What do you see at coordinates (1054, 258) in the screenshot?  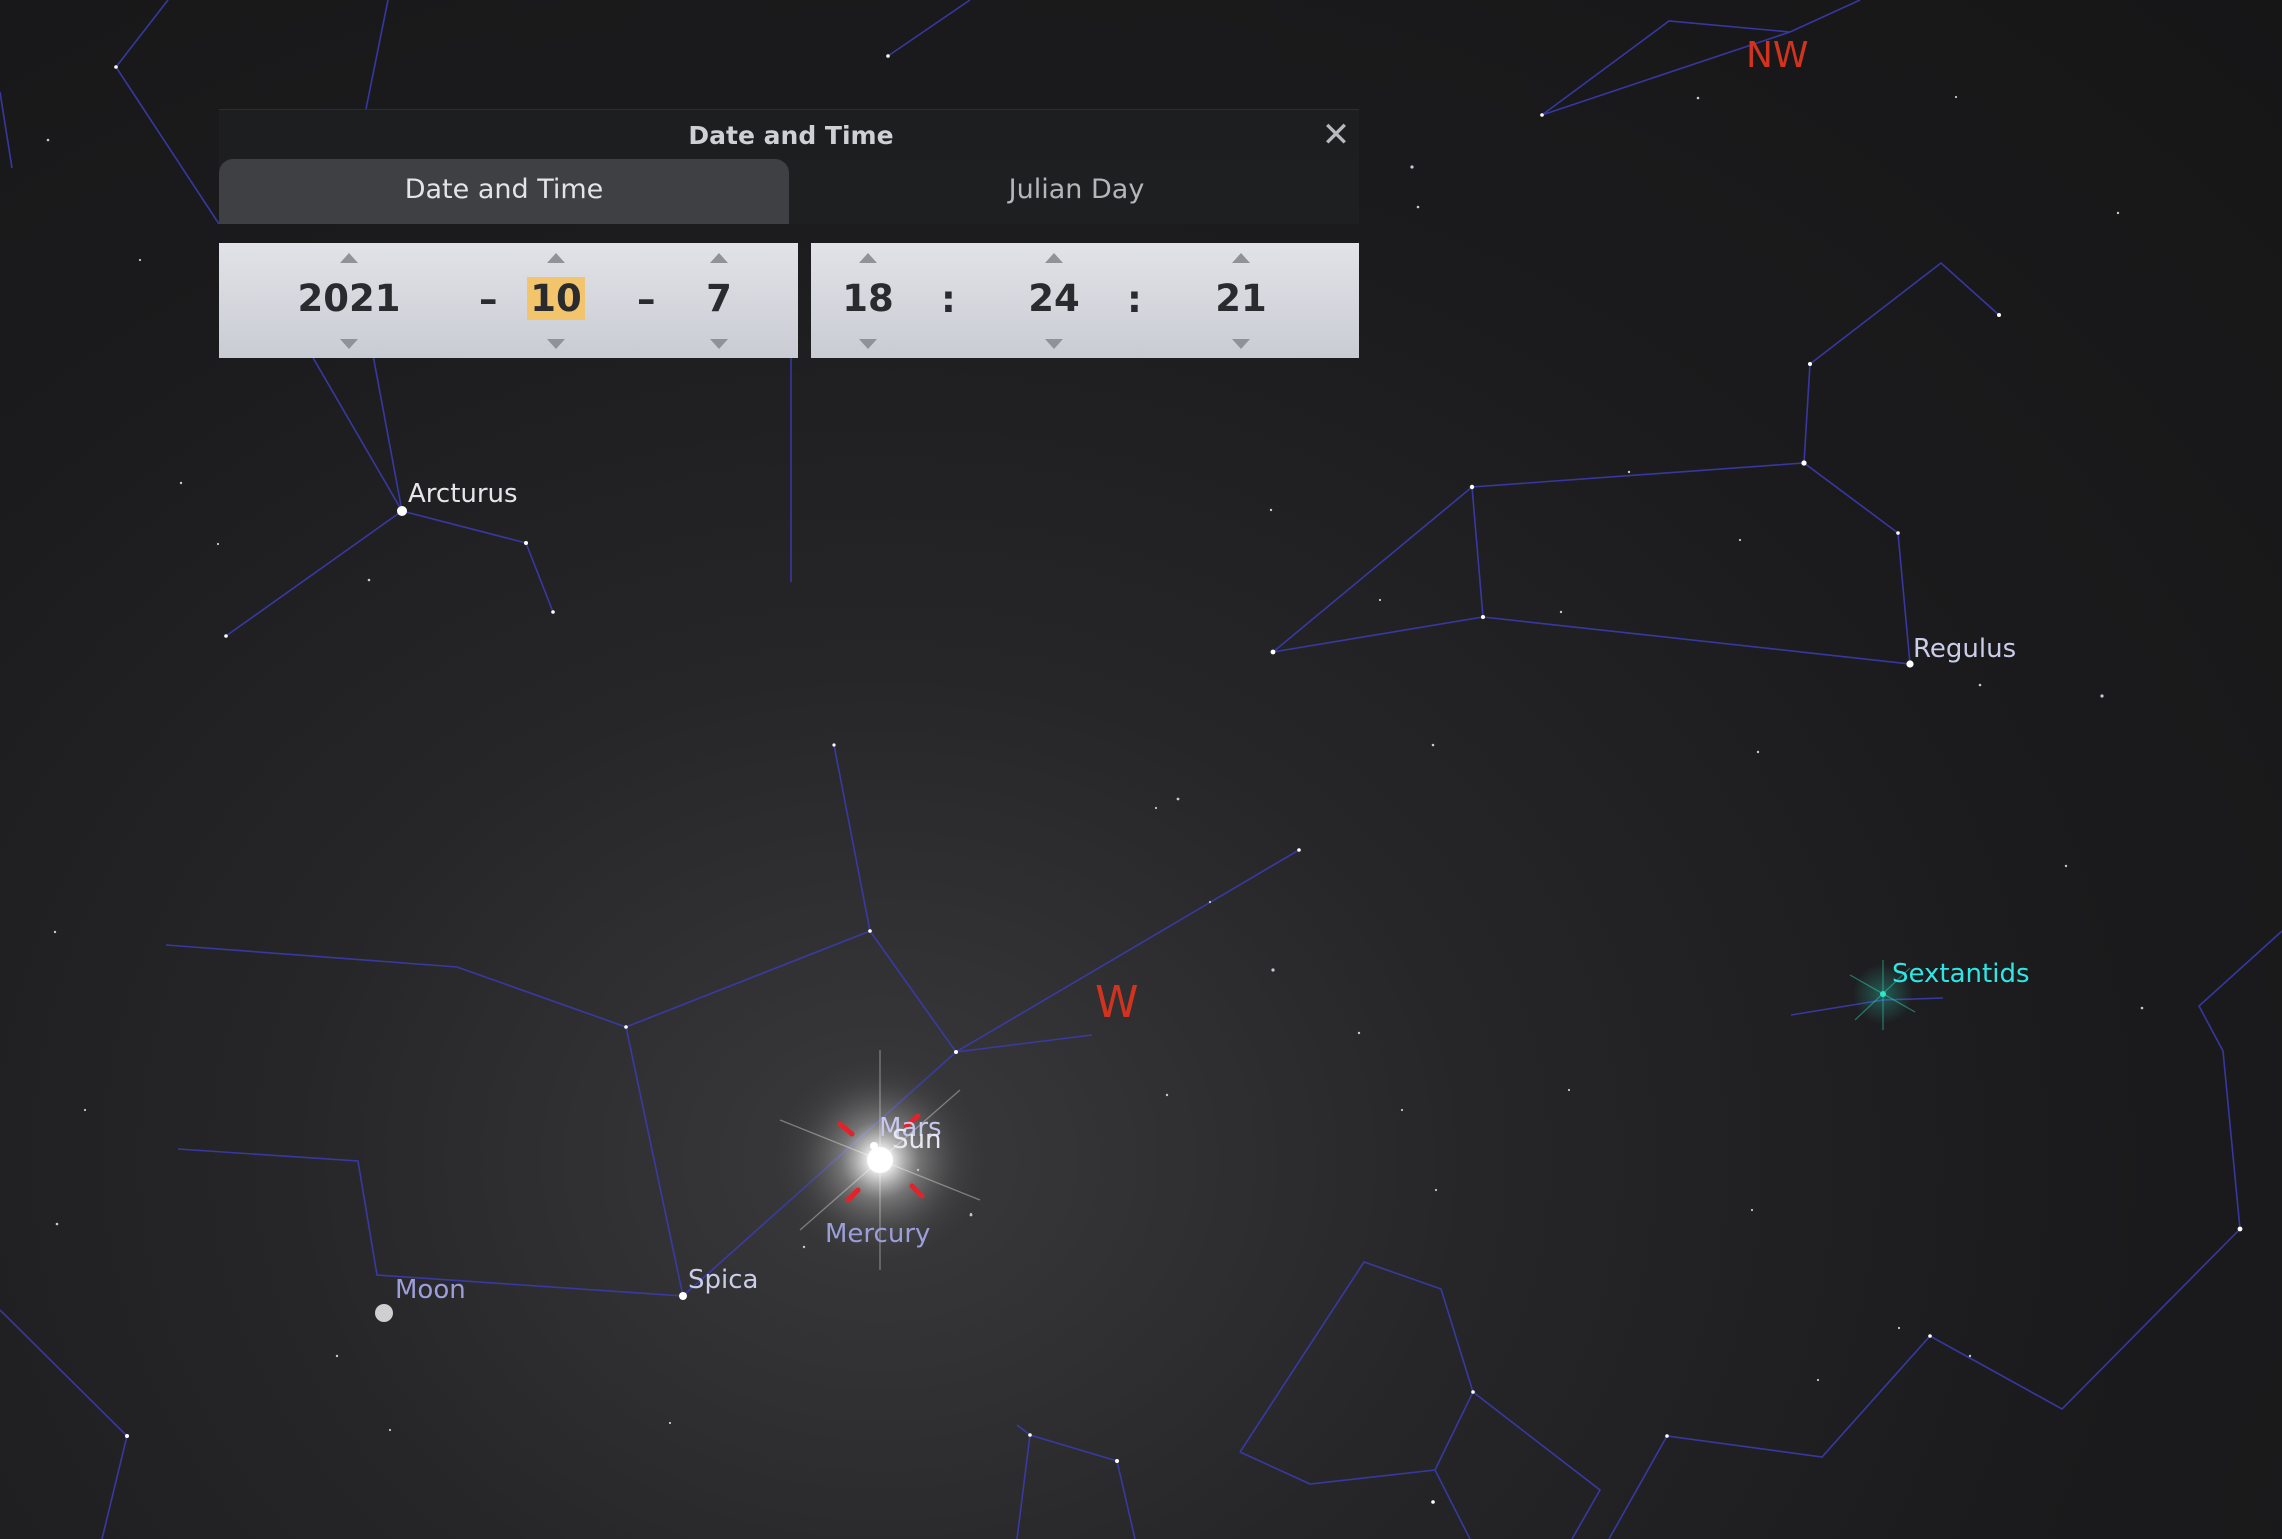 I see `minute-up-arrow-icon` at bounding box center [1054, 258].